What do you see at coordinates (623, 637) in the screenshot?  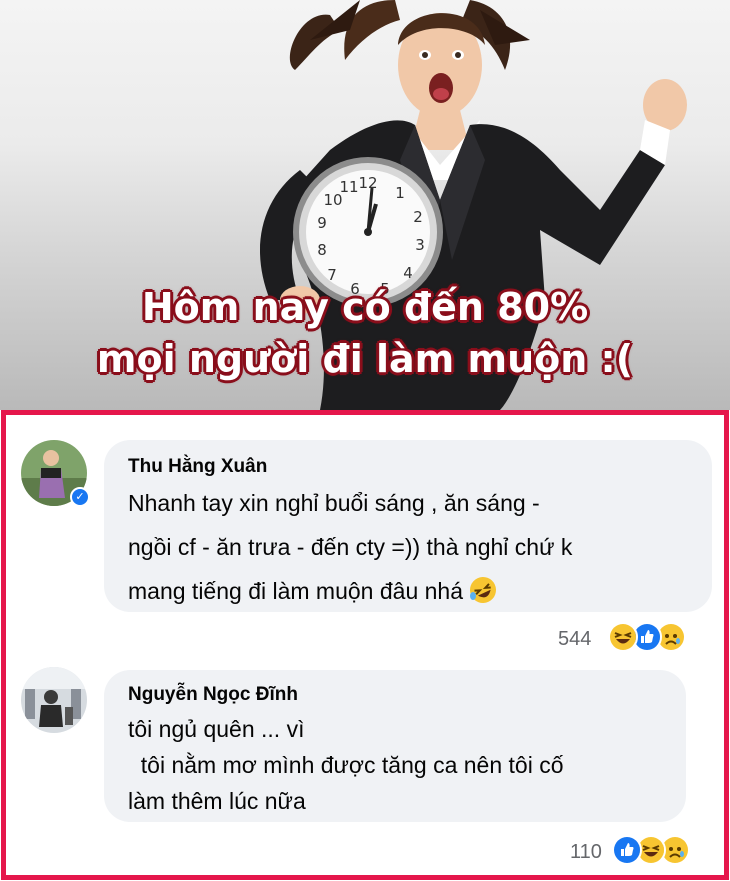 I see `haha-icon` at bounding box center [623, 637].